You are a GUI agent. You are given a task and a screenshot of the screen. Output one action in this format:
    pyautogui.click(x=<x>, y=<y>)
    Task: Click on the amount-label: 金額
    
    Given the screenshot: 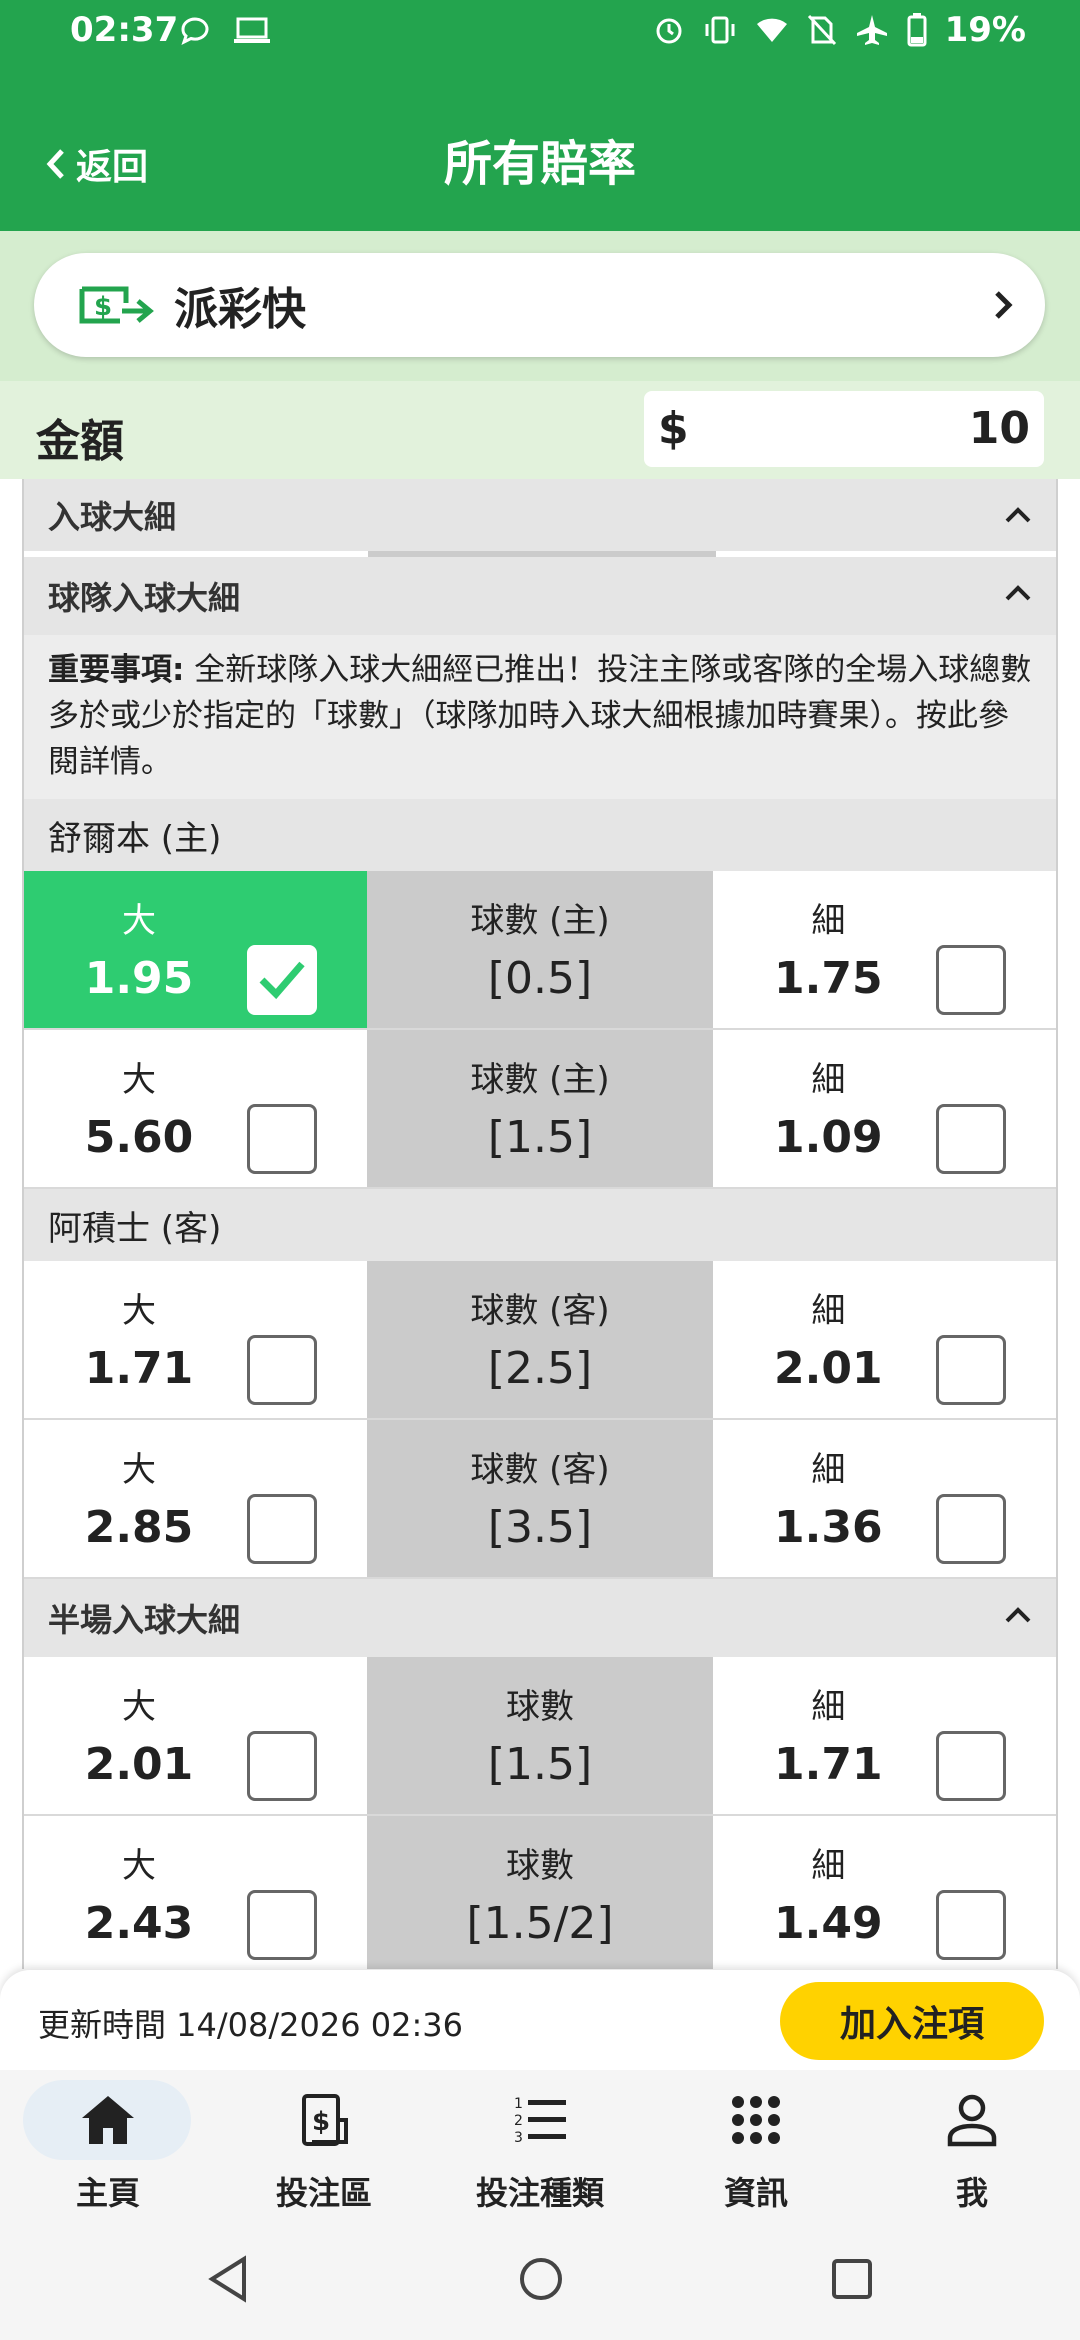 What is the action you would take?
    pyautogui.click(x=80, y=441)
    